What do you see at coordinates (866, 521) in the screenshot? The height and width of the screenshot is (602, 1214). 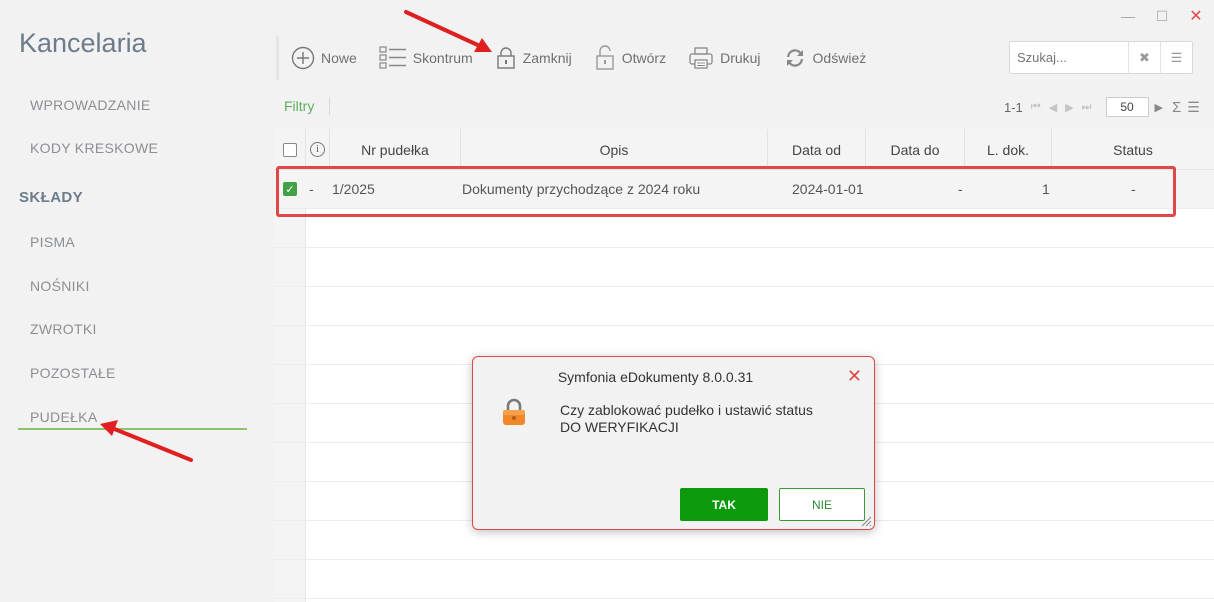 I see `resize-grip-icon` at bounding box center [866, 521].